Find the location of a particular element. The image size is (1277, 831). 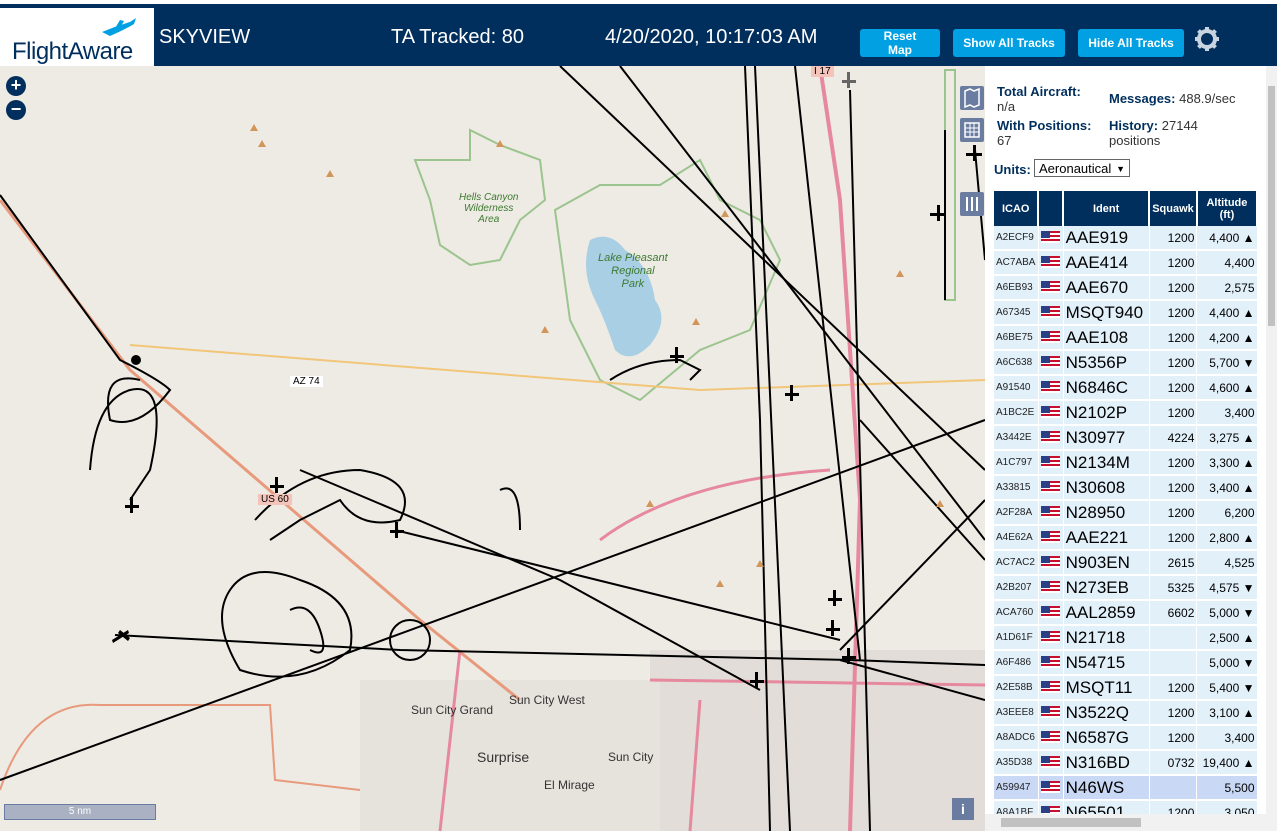

squawk-cell: 5325 is located at coordinates (1173, 588).